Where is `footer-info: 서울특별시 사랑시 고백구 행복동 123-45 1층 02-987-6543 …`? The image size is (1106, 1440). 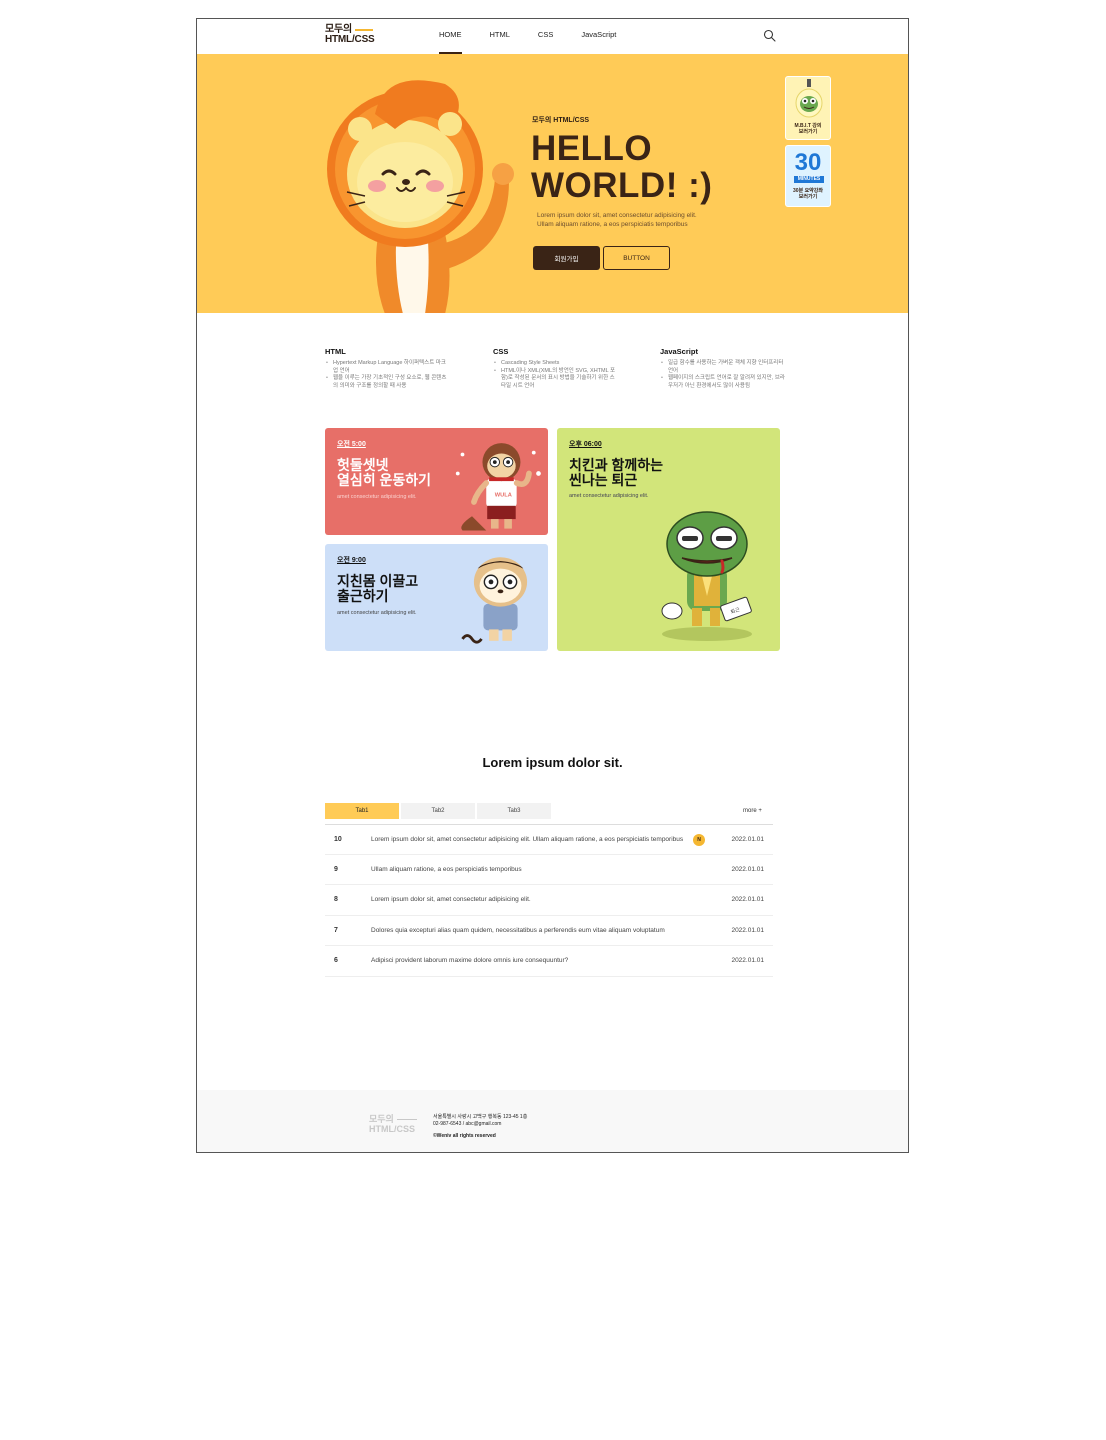 footer-info: 서울특별시 사랑시 고백구 행복동 123-45 1층 02-987-6543 … is located at coordinates (480, 1121).